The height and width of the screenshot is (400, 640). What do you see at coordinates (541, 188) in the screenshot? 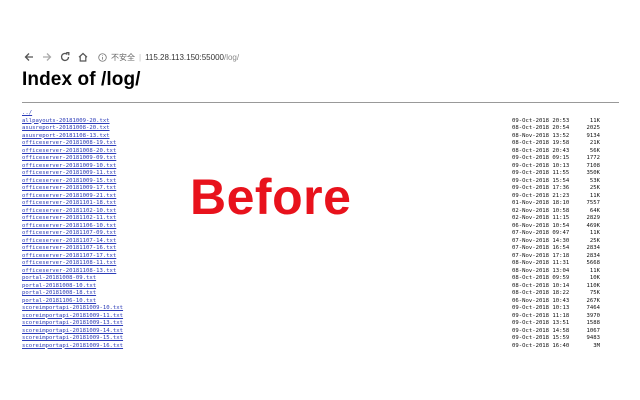
I see `file-date: 09-Oct-2018 17:36` at bounding box center [541, 188].